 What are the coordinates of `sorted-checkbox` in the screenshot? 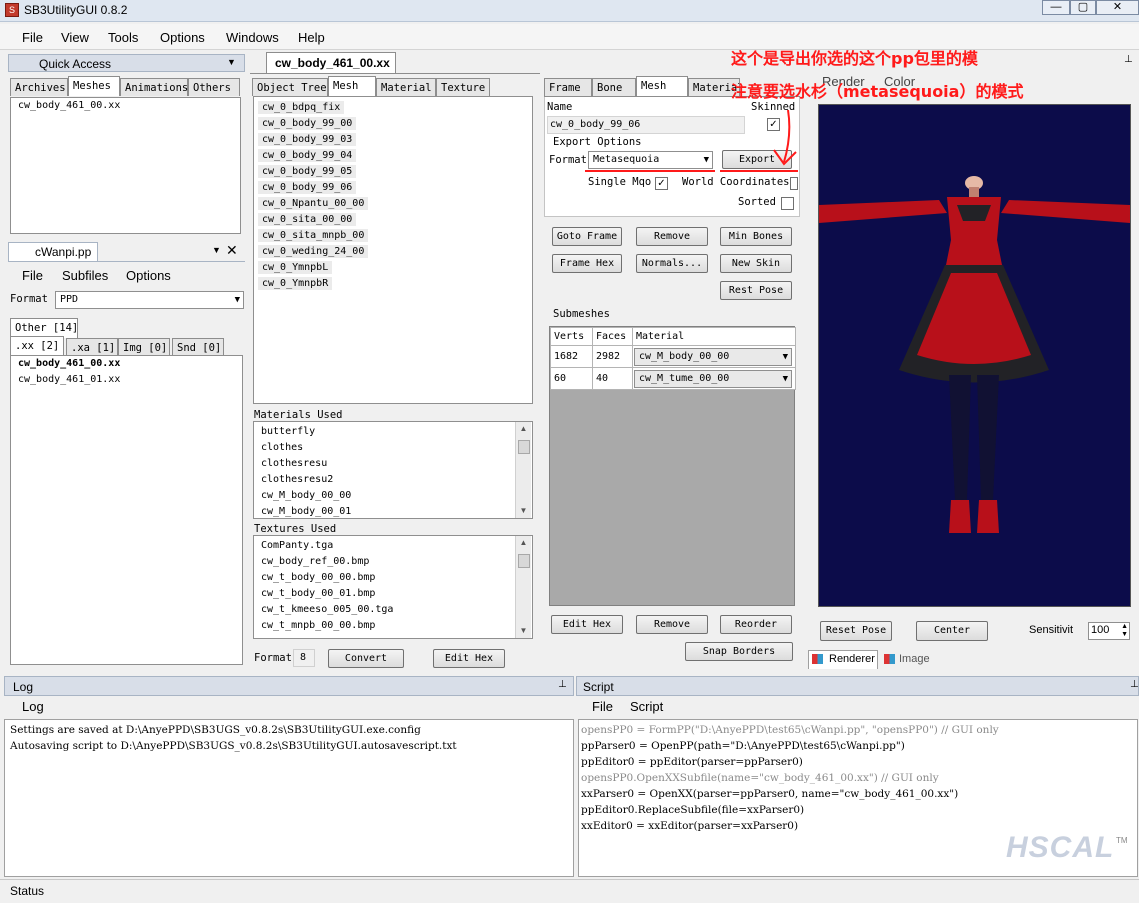 It's located at (787, 203).